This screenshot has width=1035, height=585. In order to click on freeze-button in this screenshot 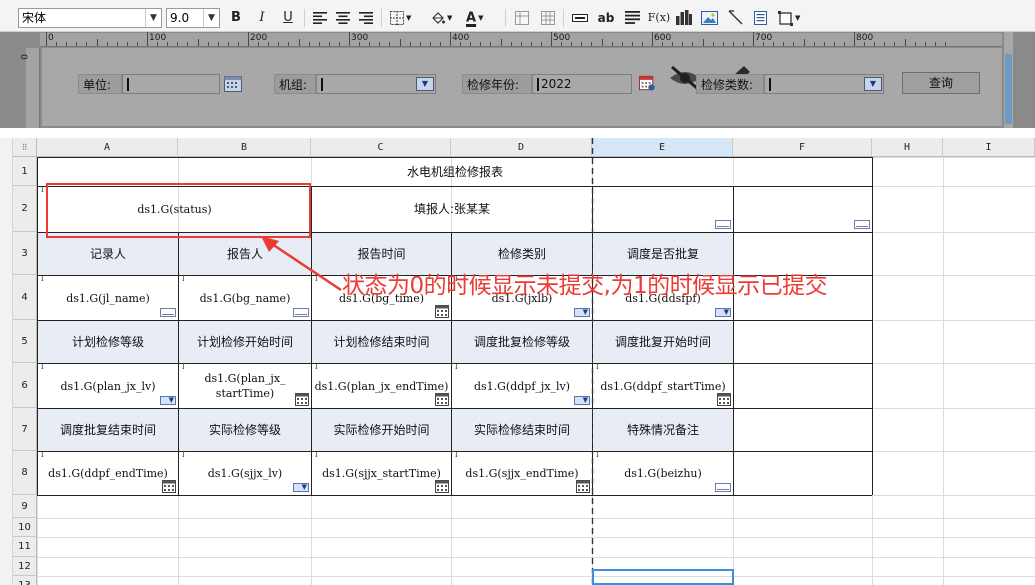, I will do `click(522, 18)`.